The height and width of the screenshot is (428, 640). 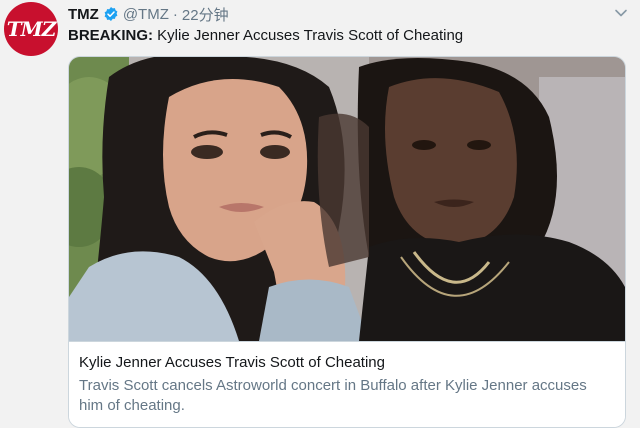 I want to click on tweet-header: TMZ @TMZ · 22分钟, so click(x=148, y=14).